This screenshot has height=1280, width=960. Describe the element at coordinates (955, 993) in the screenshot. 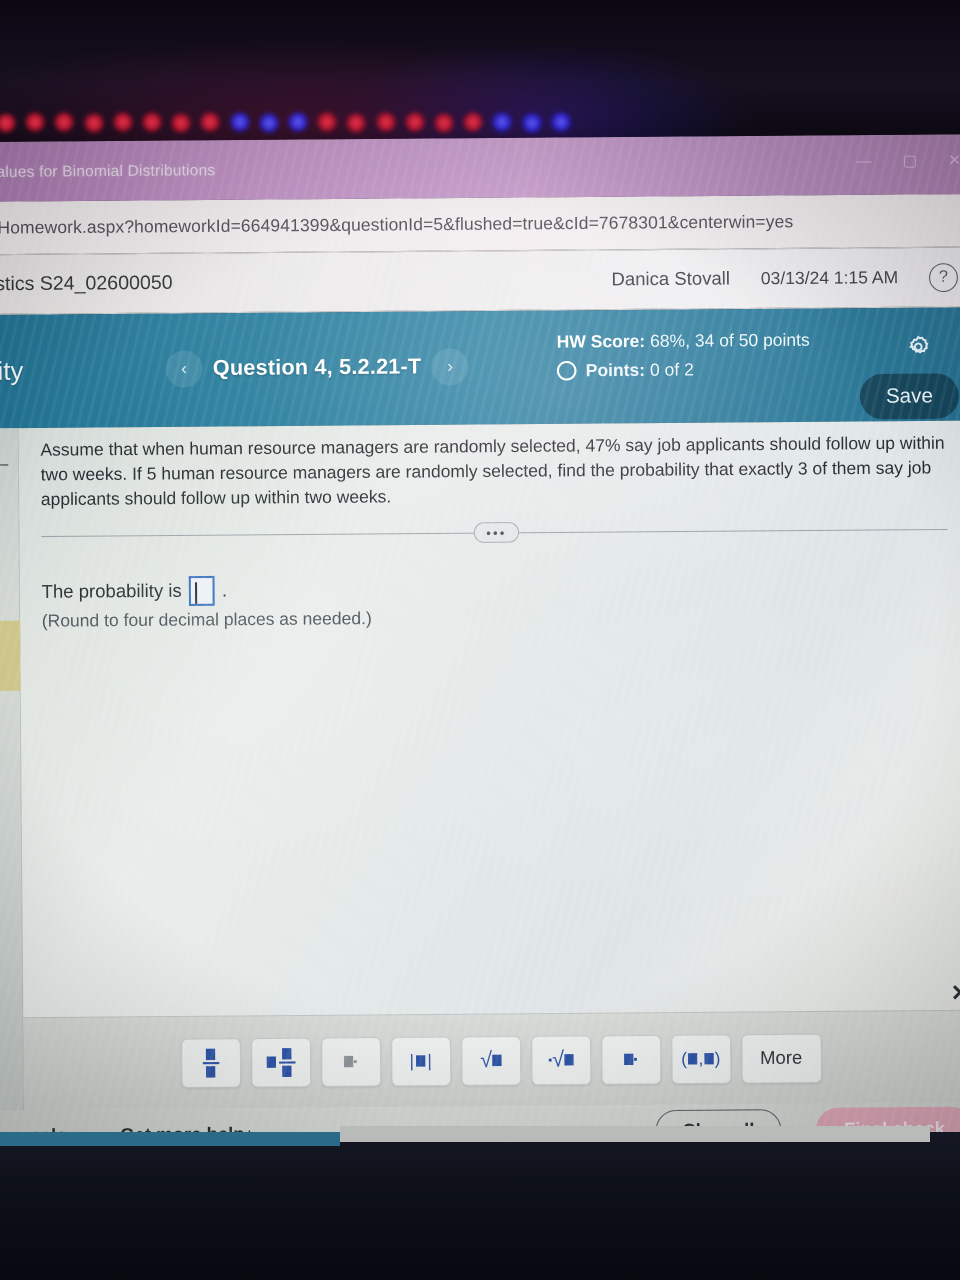

I see `palette-close-icon: ✕` at that location.